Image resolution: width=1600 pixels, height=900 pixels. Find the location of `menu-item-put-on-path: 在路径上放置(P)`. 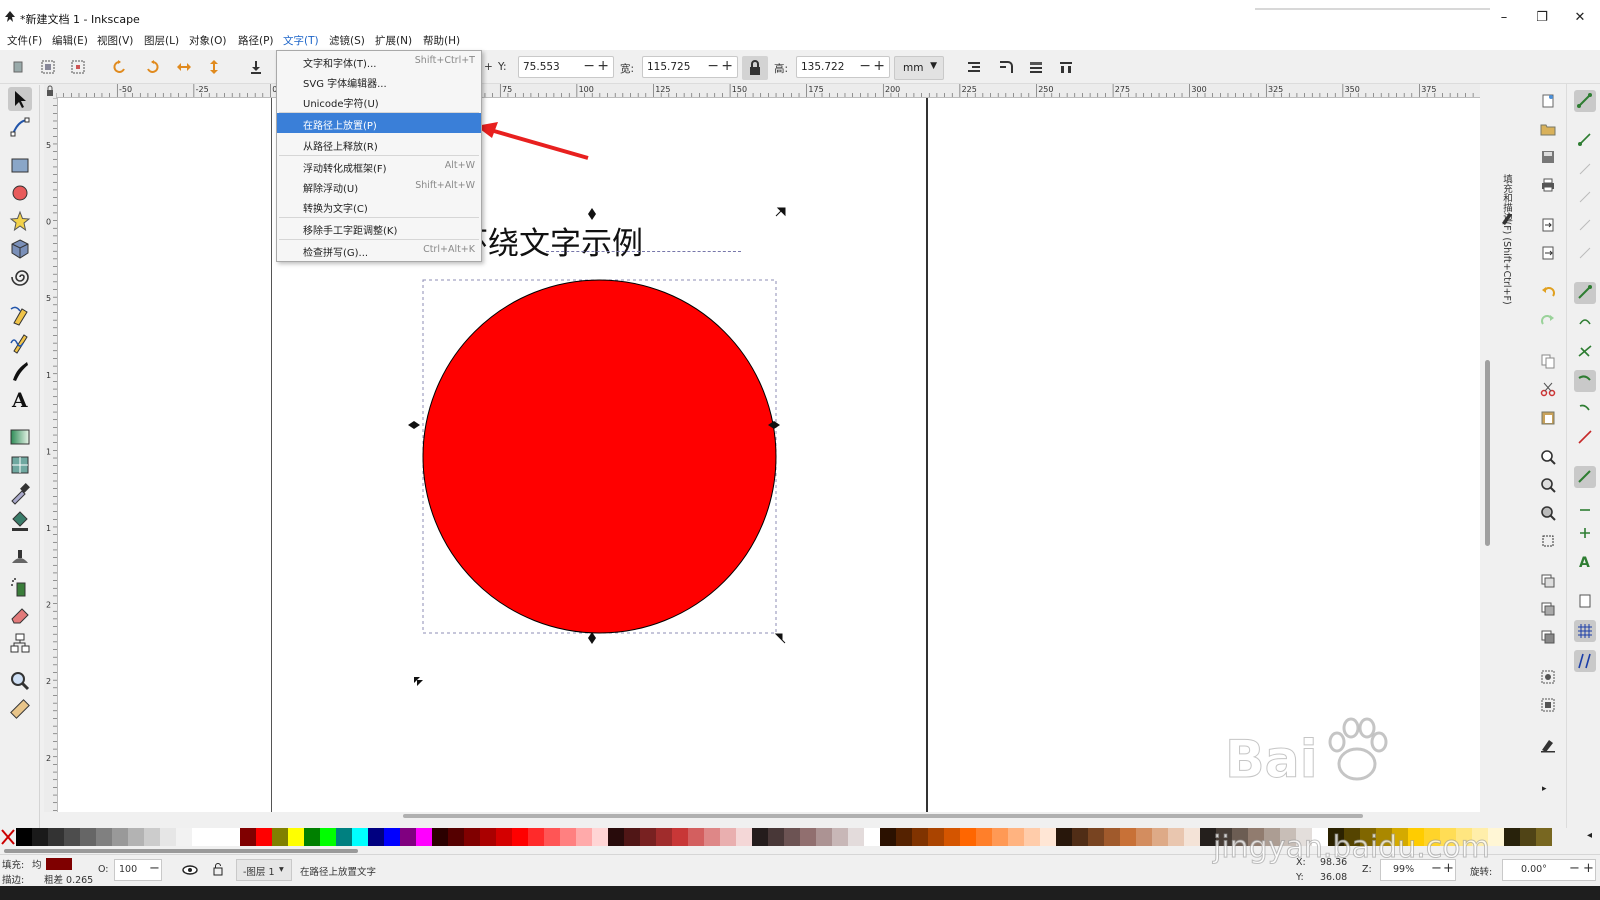

menu-item-put-on-path: 在路径上放置(P) is located at coordinates (379, 123).